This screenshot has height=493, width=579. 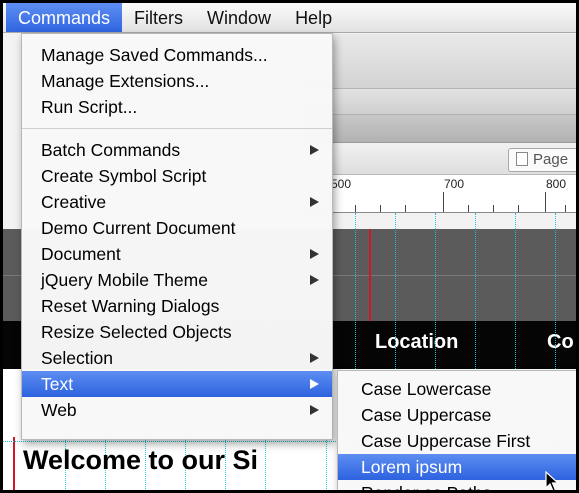 What do you see at coordinates (446, 441) in the screenshot?
I see `menu-item-label: Case Uppercase First` at bounding box center [446, 441].